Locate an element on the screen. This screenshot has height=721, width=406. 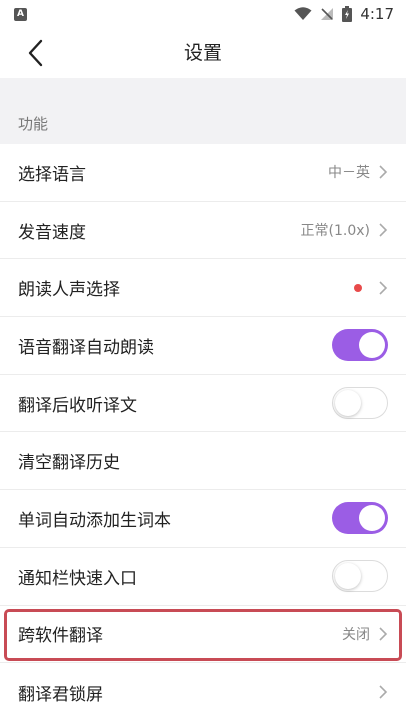
notification-shortcut-toggle is located at coordinates (360, 576).